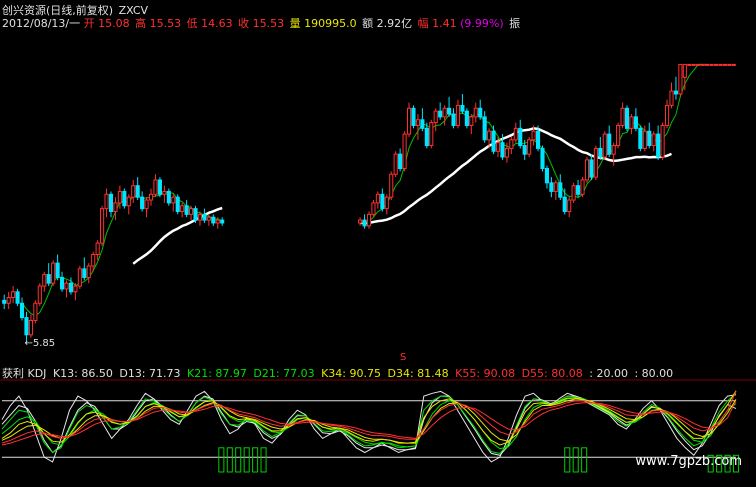 Image resolution: width=756 pixels, height=487 pixels. Describe the element at coordinates (485, 373) in the screenshot. I see `indicator-item-k55: K55: 90.08` at that location.